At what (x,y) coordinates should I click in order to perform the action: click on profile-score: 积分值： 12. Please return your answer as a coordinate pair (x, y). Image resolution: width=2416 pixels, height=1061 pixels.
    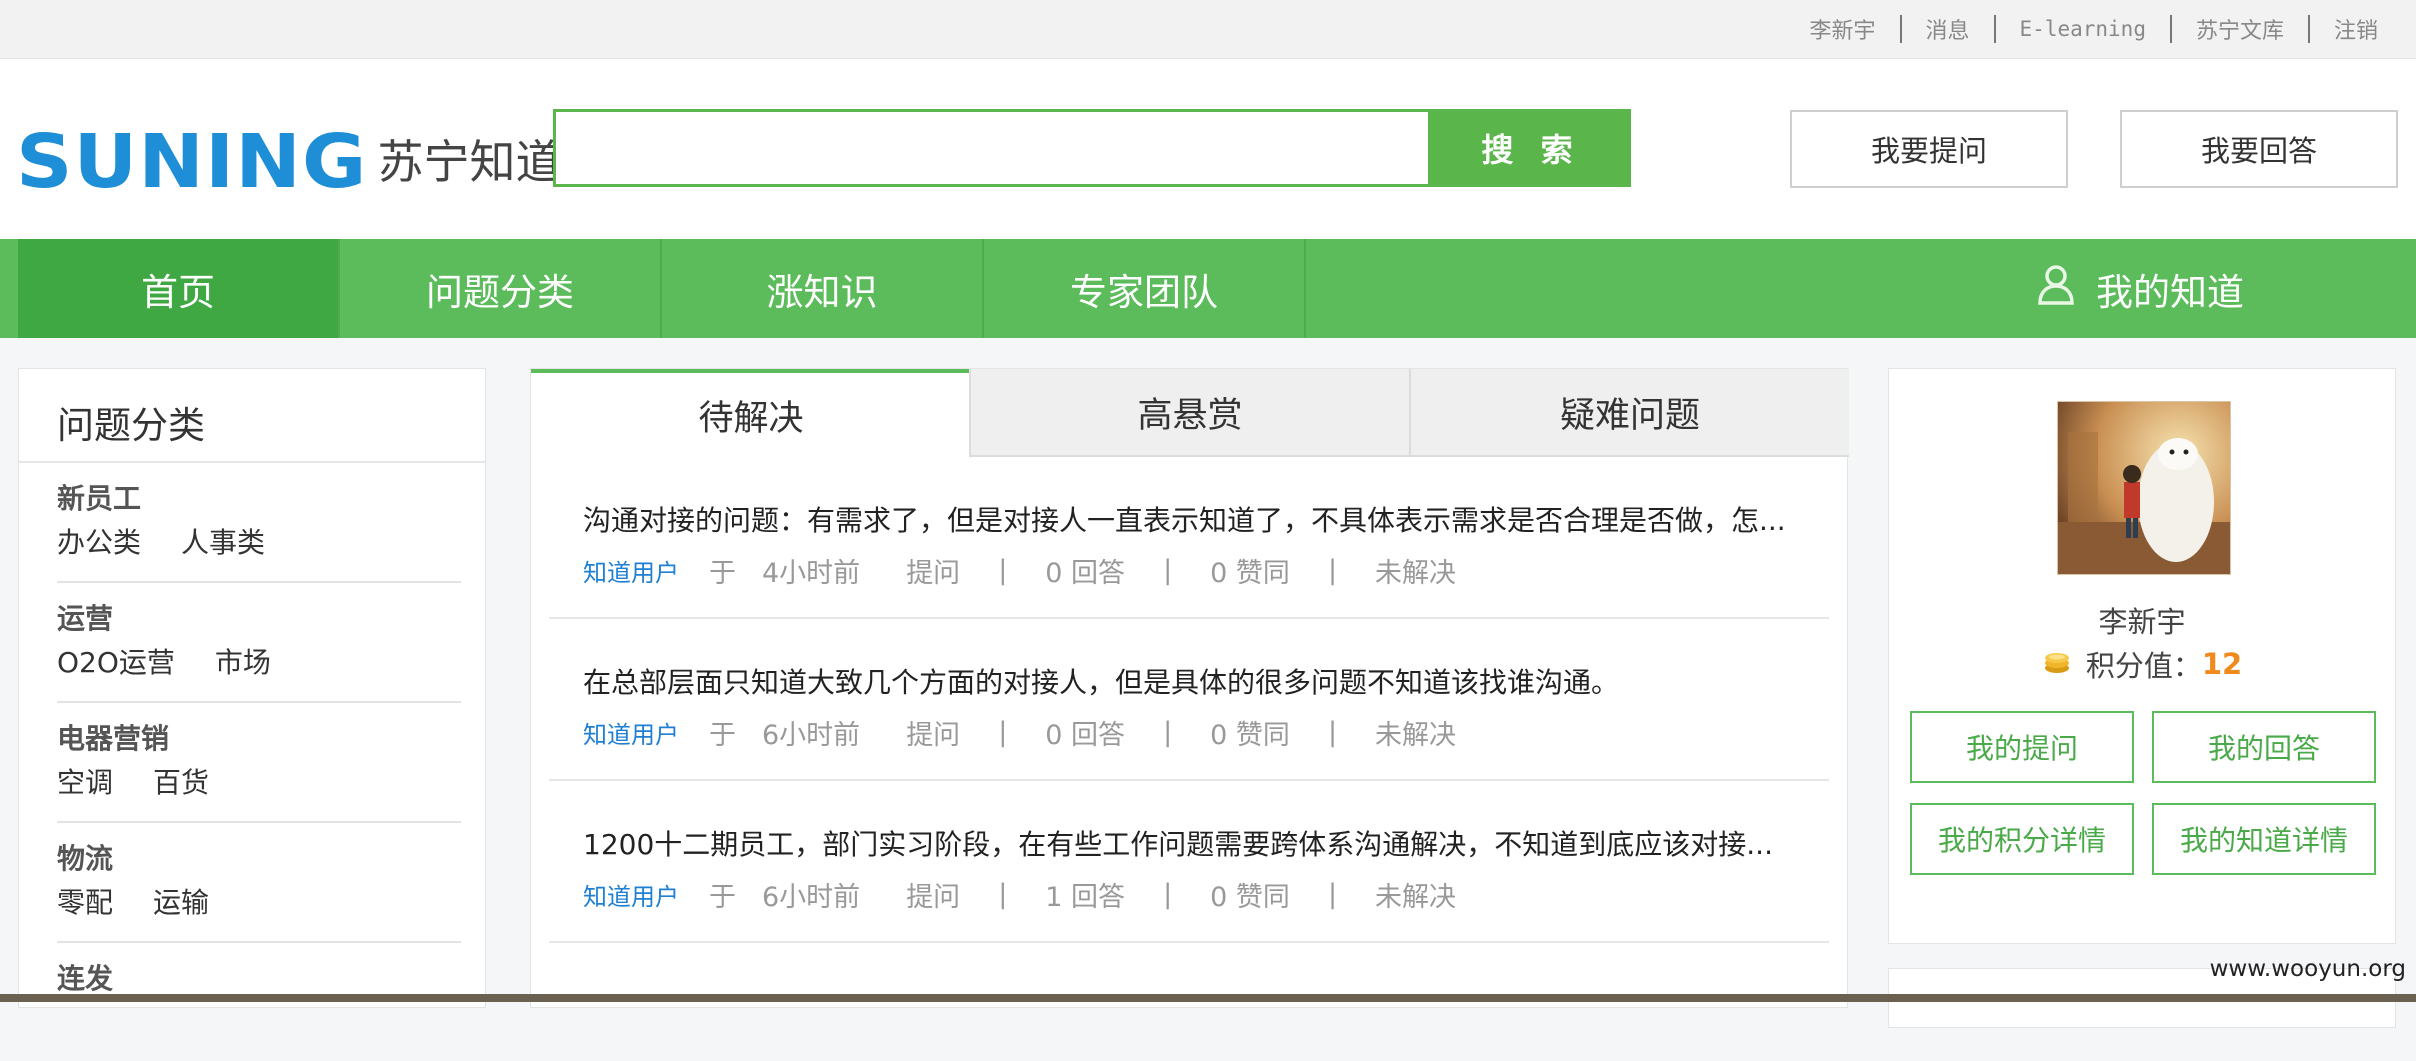
    Looking at the image, I should click on (2142, 664).